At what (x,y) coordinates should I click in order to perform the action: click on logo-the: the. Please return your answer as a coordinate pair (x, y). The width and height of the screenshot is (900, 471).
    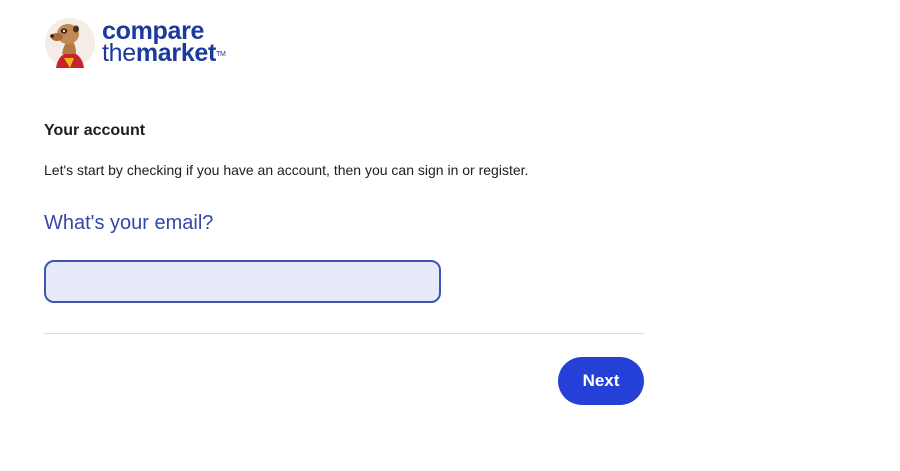
    Looking at the image, I should click on (119, 53).